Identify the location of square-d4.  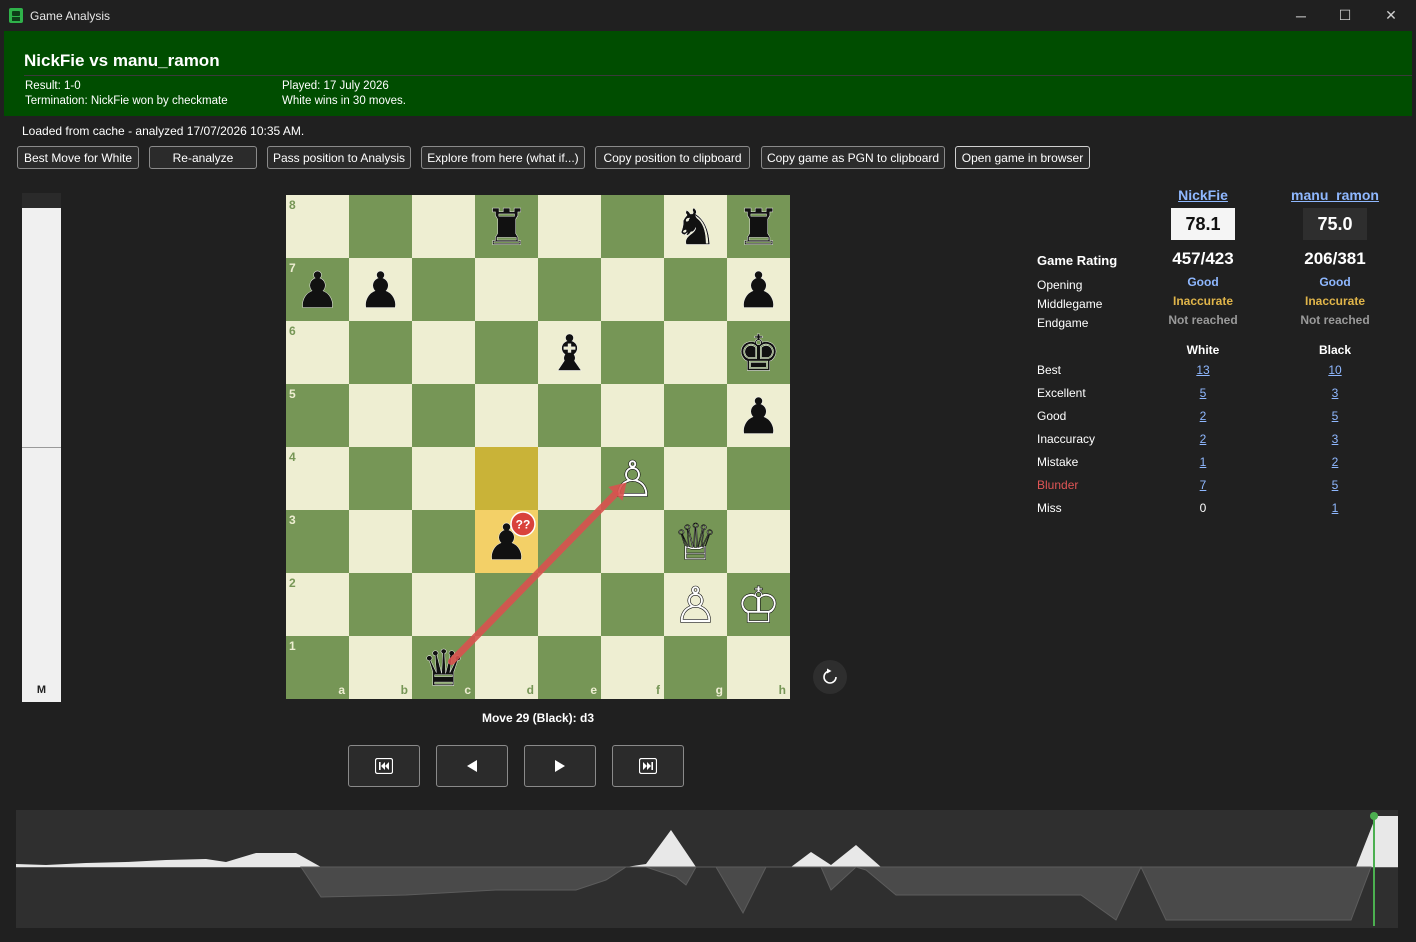
(506, 478).